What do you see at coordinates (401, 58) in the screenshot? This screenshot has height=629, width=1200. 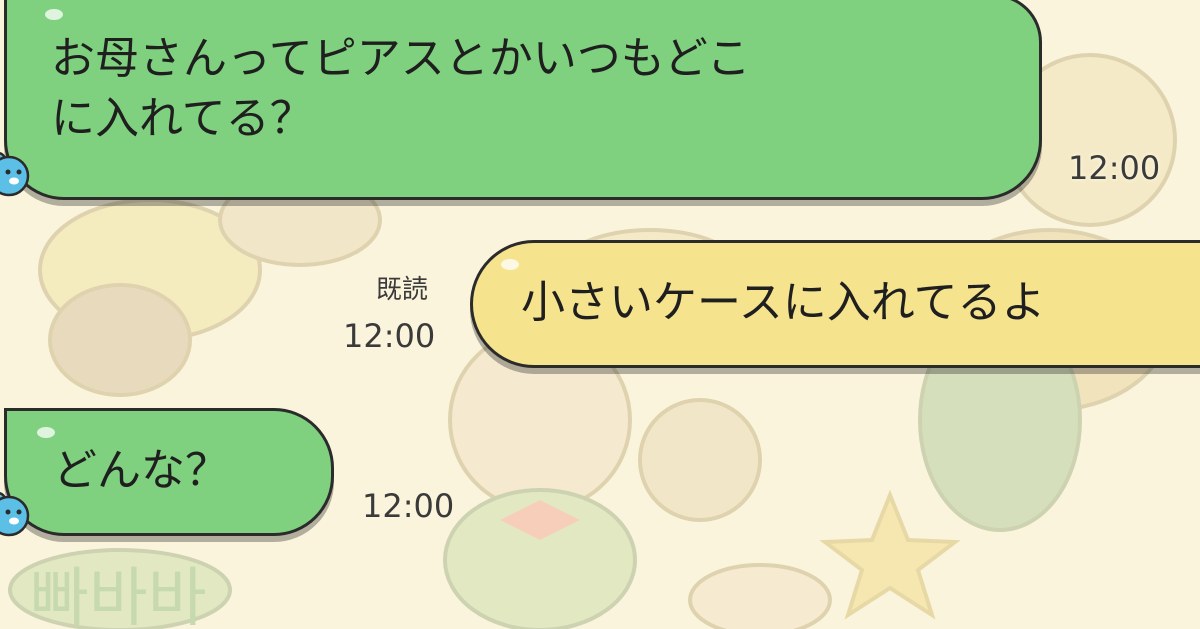 I see `message-text-line-1: お母さんってピアスとかいつもどこ` at bounding box center [401, 58].